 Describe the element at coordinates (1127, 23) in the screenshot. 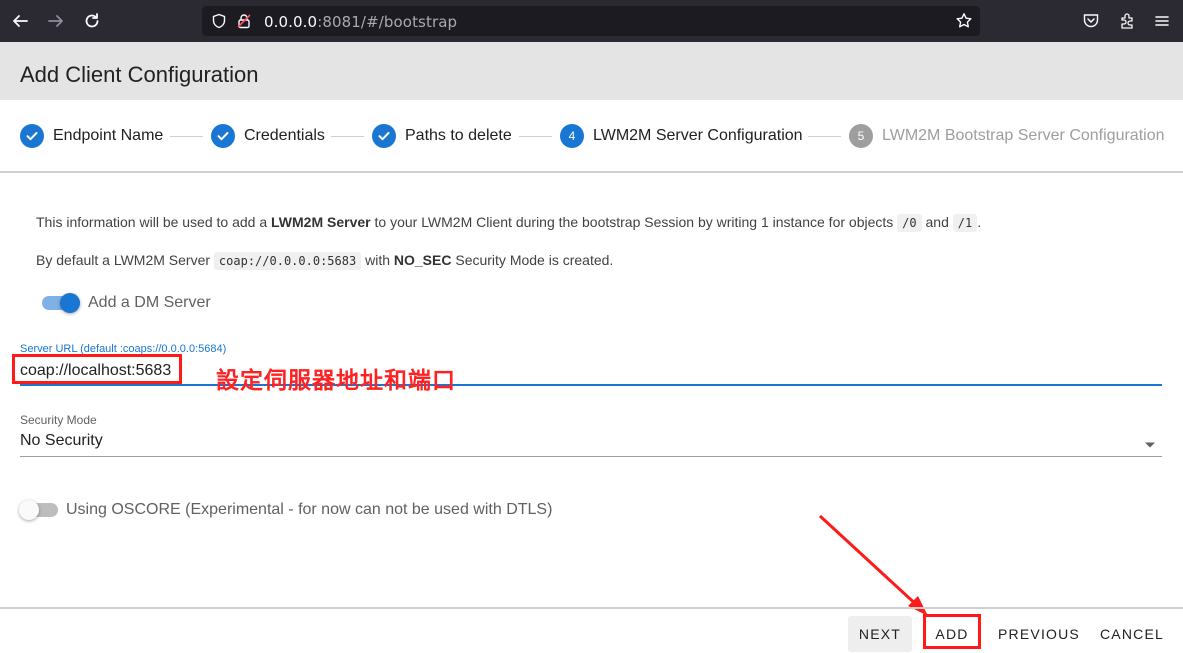

I see `extensions-icon` at that location.